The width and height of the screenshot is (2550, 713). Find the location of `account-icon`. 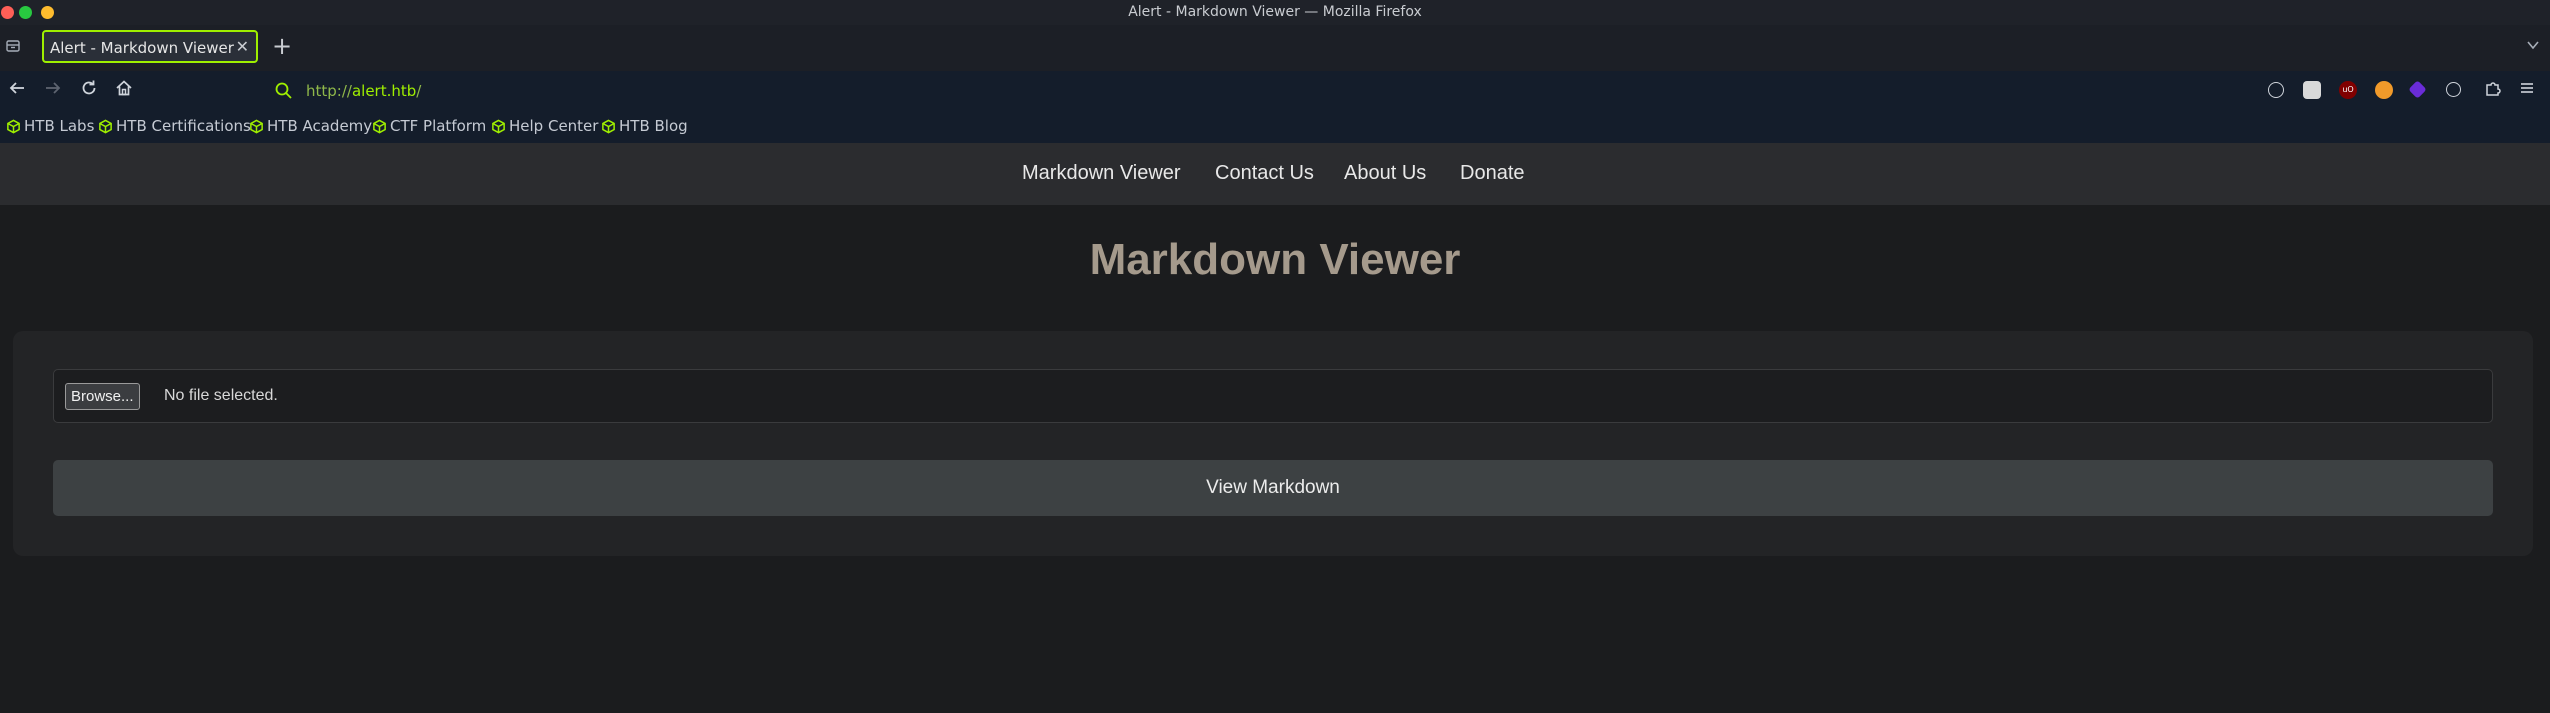

account-icon is located at coordinates (2276, 90).